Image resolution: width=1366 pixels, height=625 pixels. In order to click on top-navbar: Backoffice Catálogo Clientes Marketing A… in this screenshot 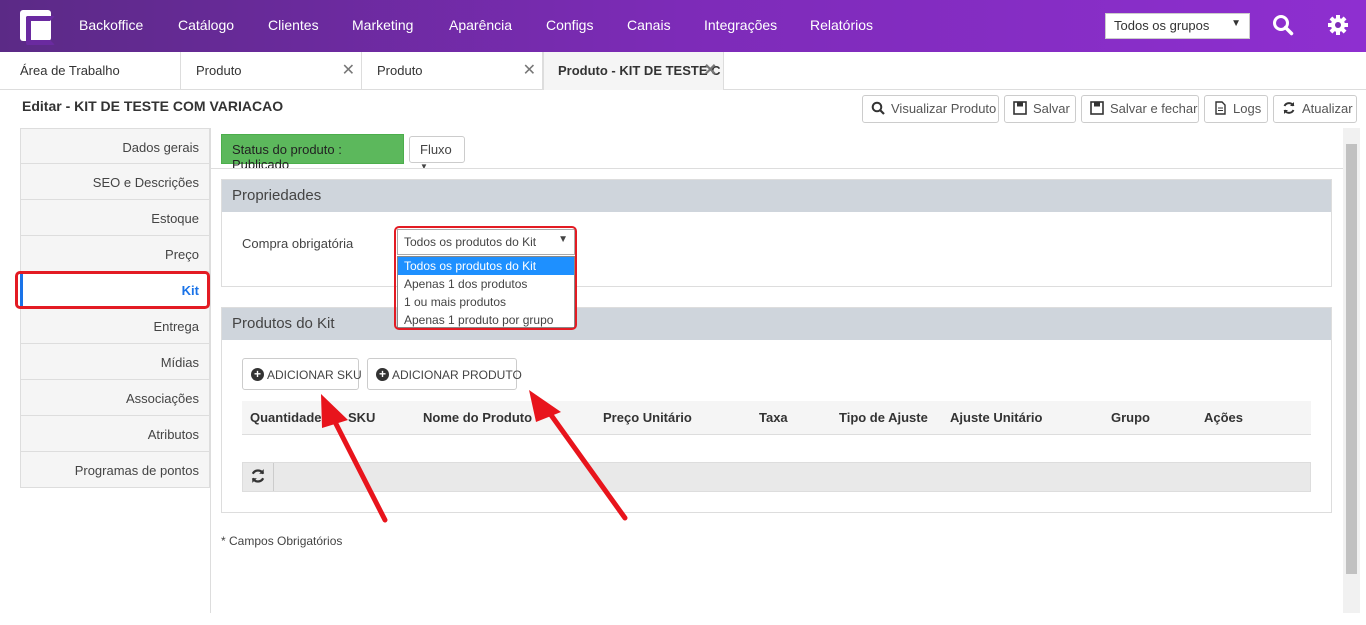, I will do `click(683, 26)`.